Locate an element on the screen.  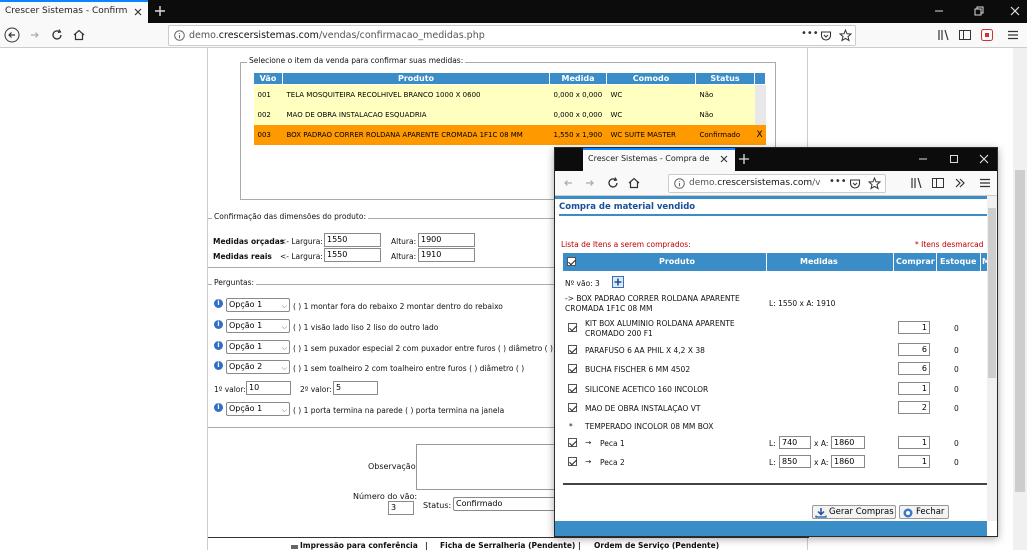
add-icon is located at coordinates (618, 282).